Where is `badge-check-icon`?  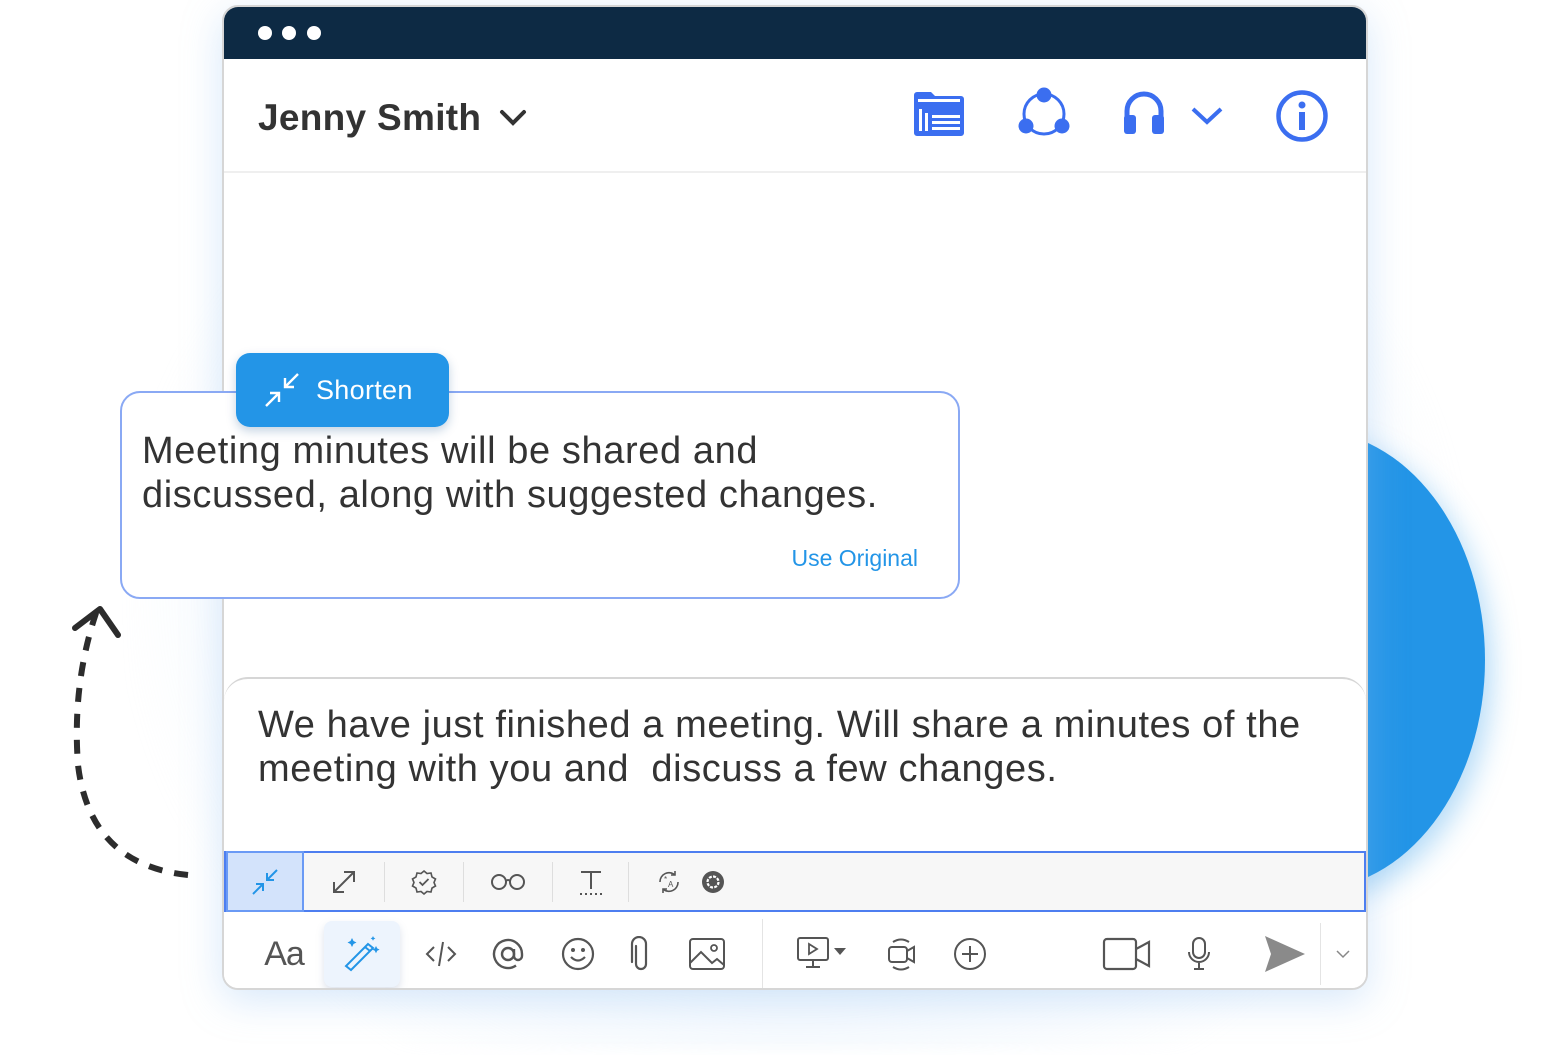
badge-check-icon is located at coordinates (424, 882).